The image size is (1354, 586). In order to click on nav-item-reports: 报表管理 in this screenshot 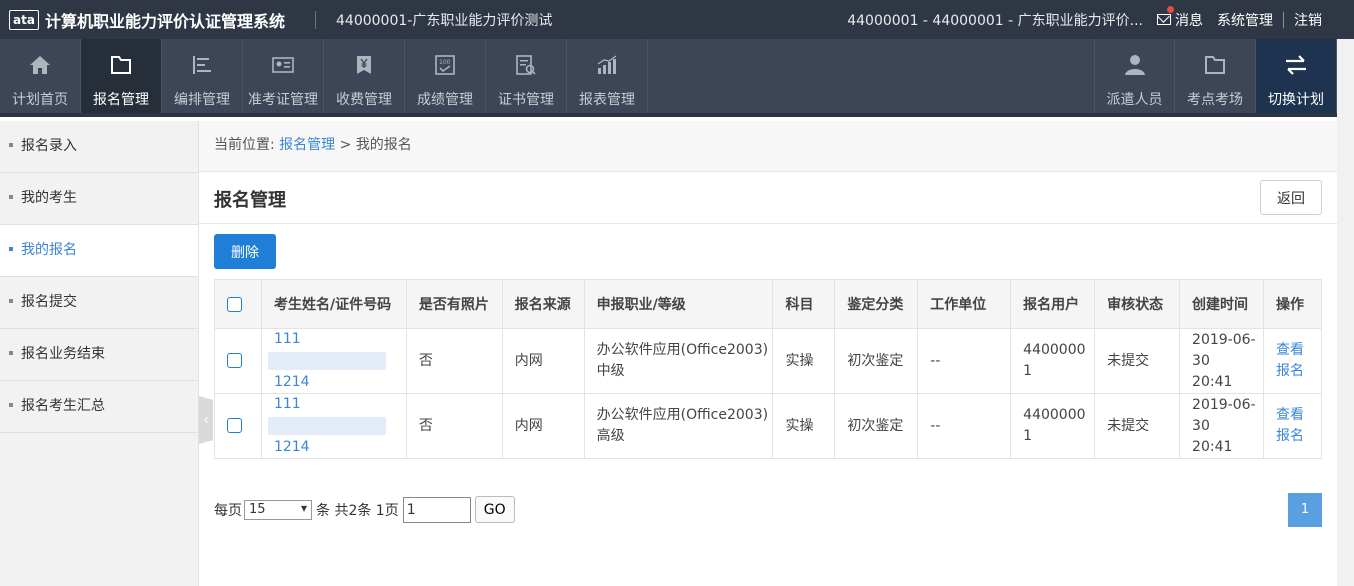, I will do `click(607, 76)`.